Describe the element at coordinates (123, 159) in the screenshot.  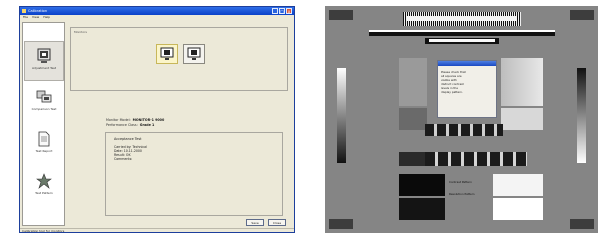
I see `result-line: Comments:` at that location.